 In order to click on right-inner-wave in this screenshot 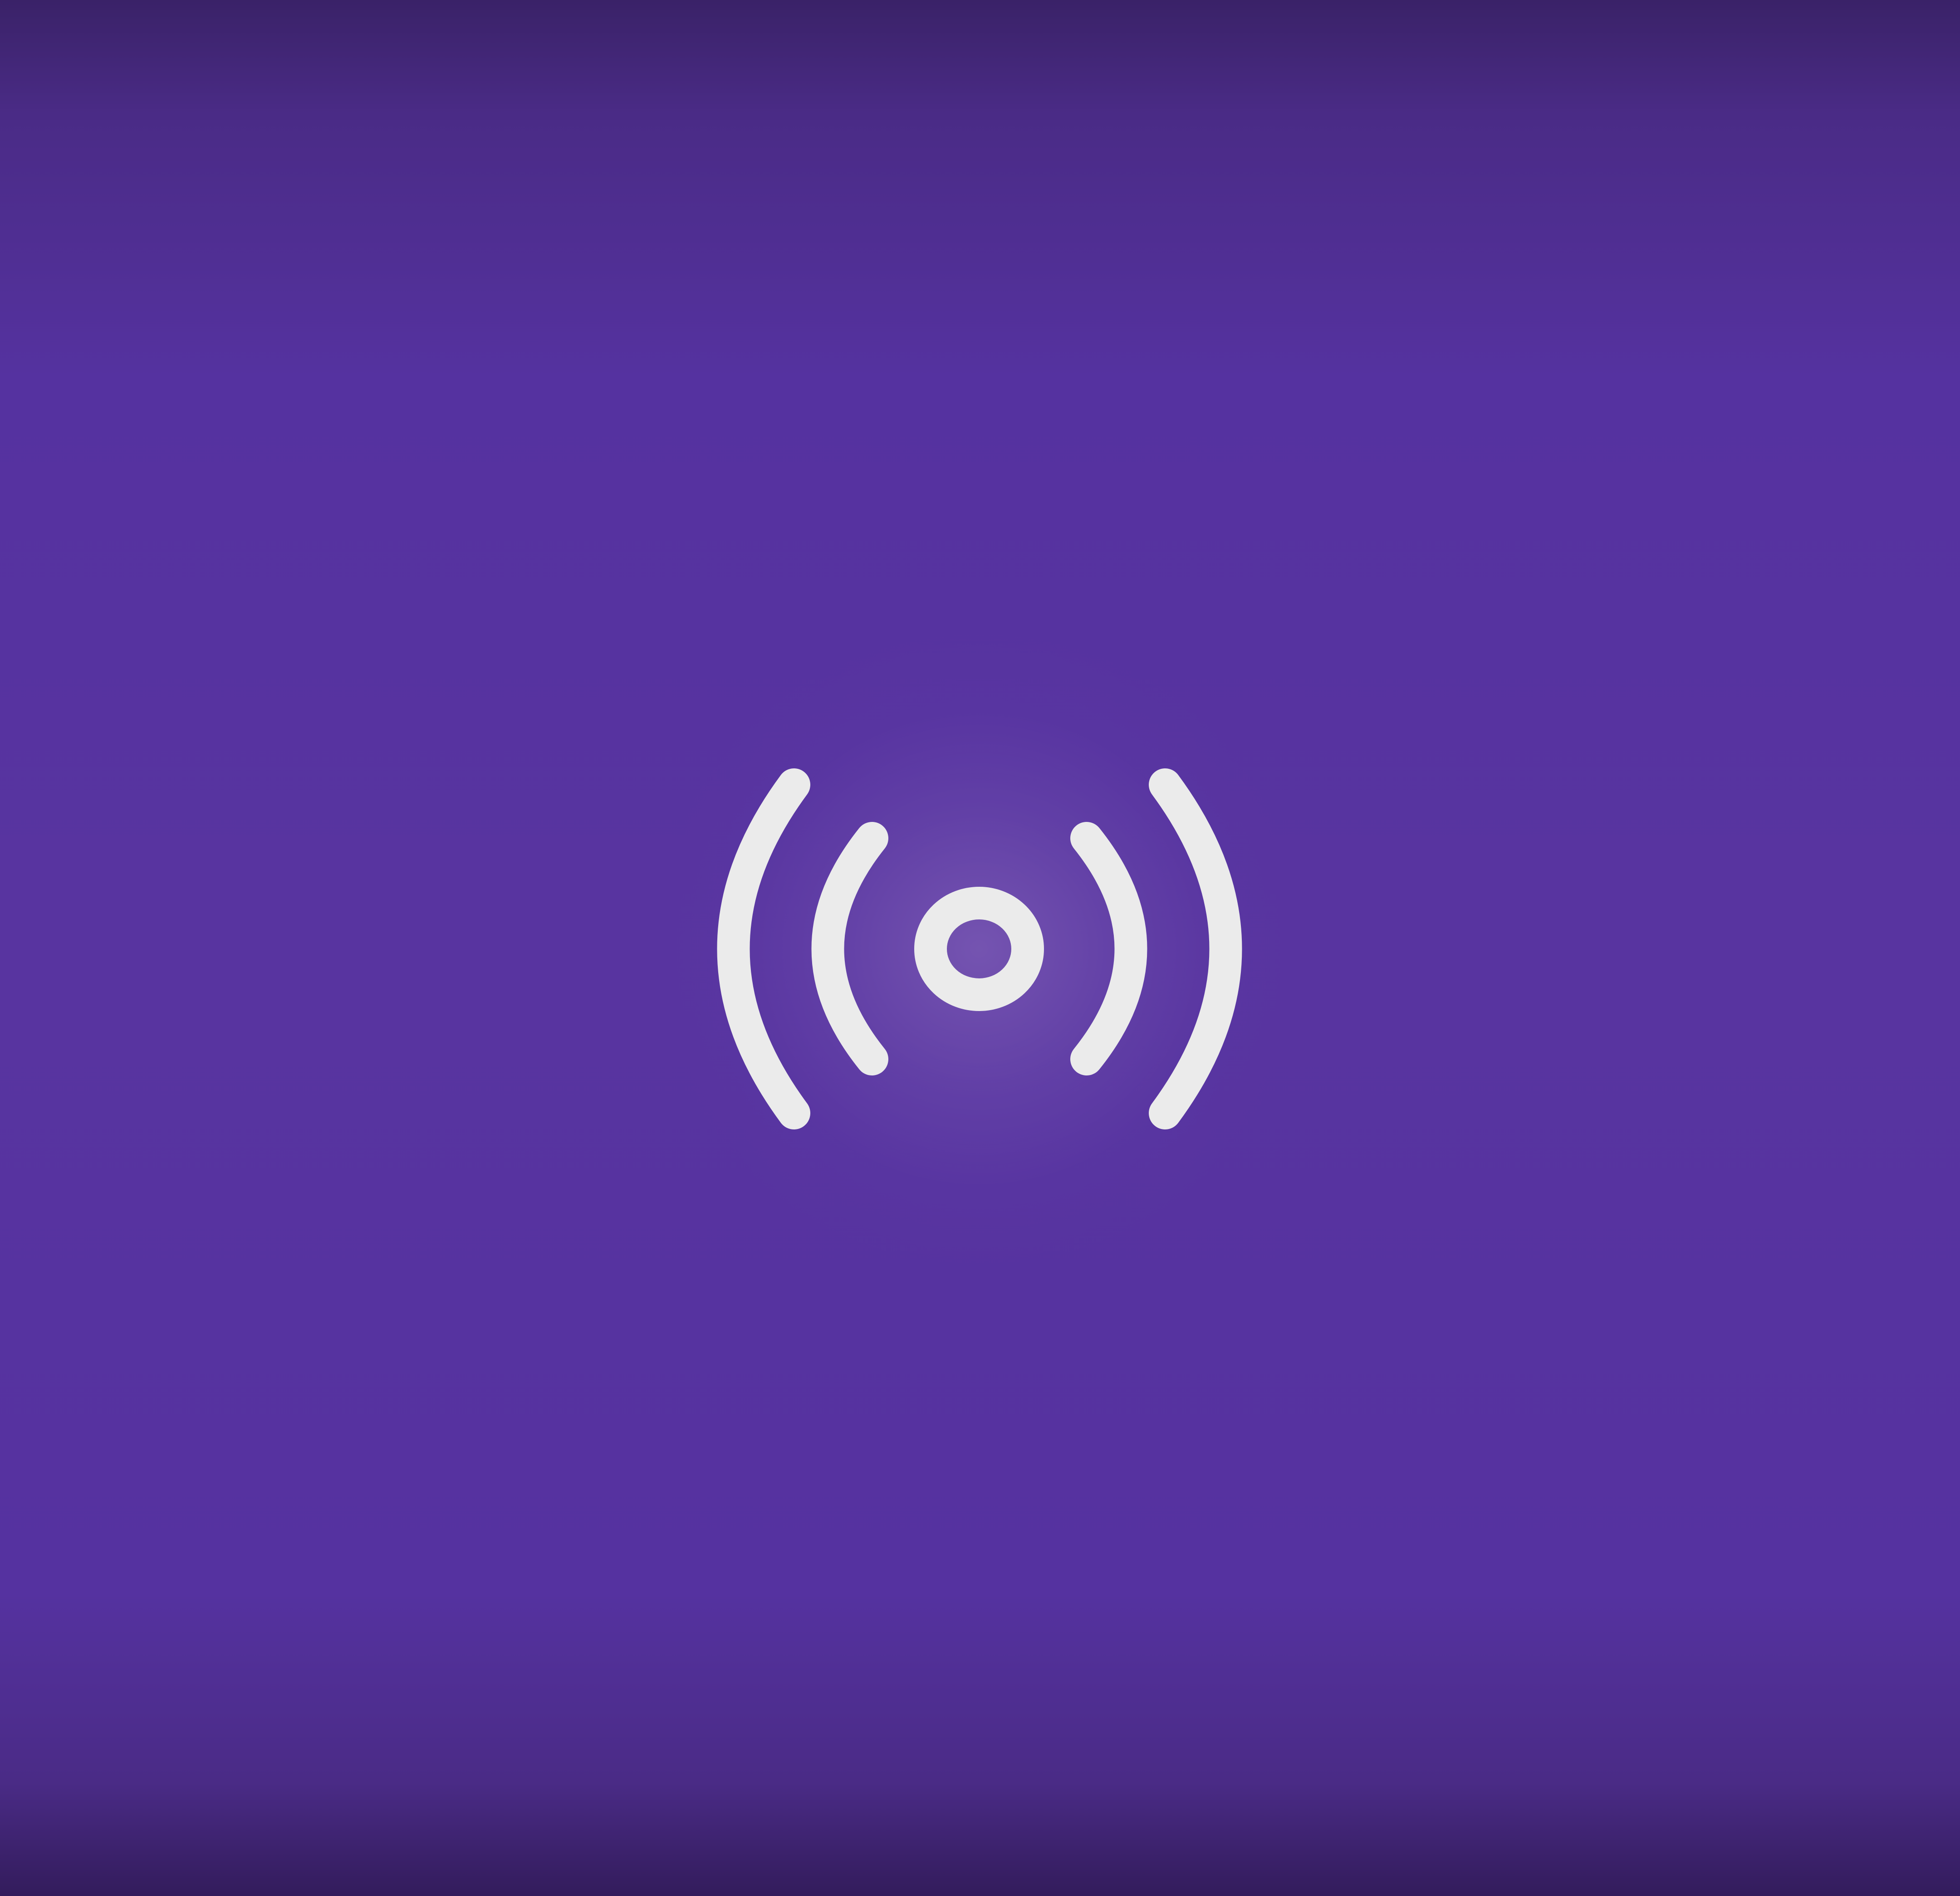, I will do `click(1108, 949)`.